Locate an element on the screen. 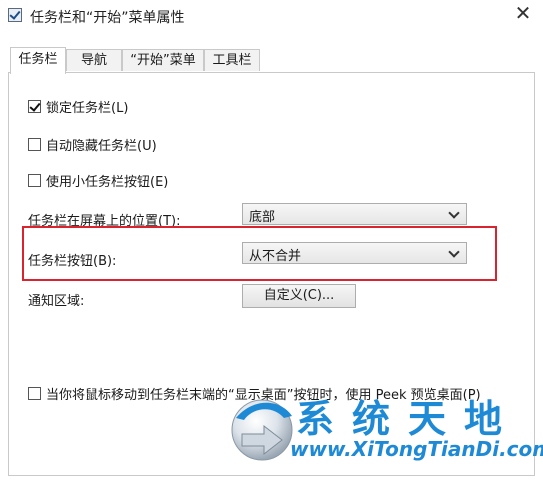 The height and width of the screenshot is (482, 543). auto-hide-label: 自动隐藏任务栏(U) is located at coordinates (101, 146).